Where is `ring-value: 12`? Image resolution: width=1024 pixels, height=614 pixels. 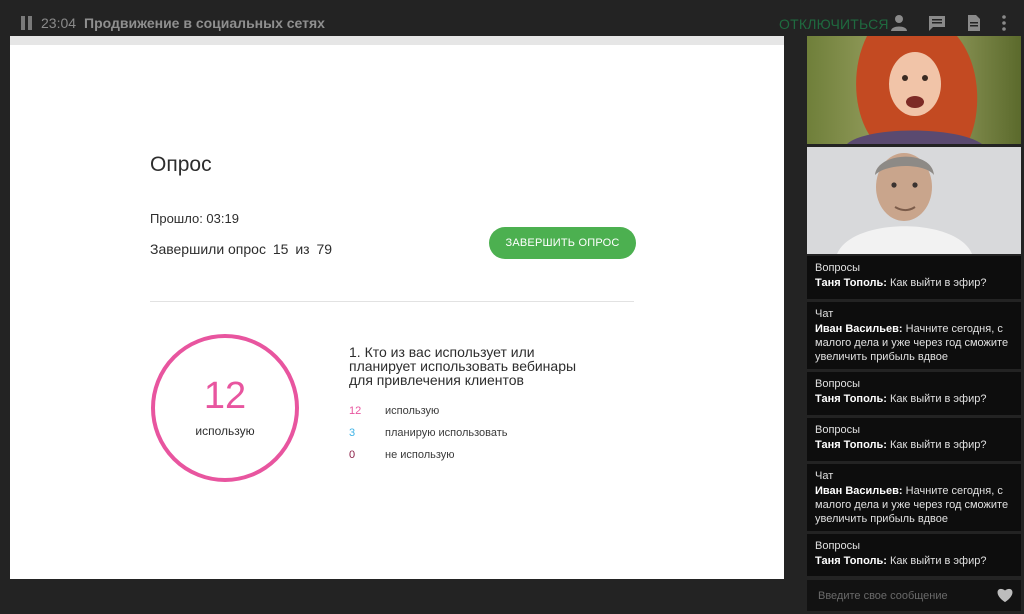 ring-value: 12 is located at coordinates (225, 396).